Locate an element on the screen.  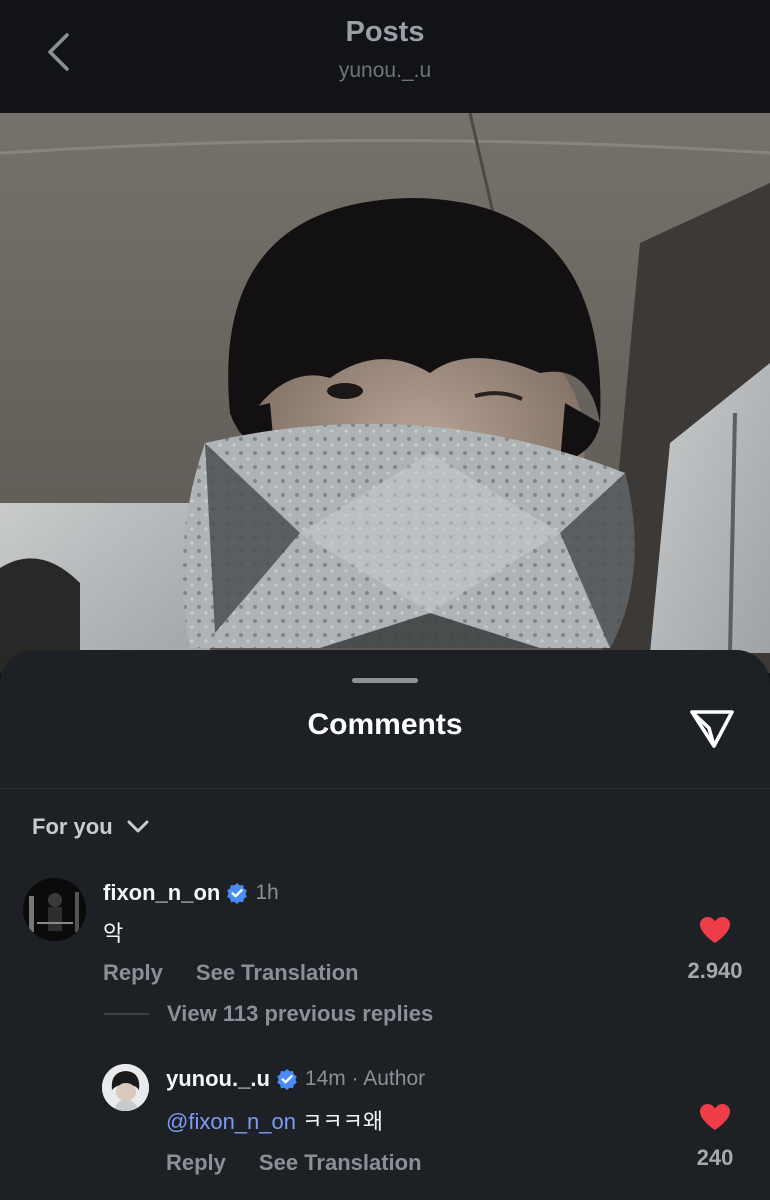
chevron-down-icon is located at coordinates (138, 826).